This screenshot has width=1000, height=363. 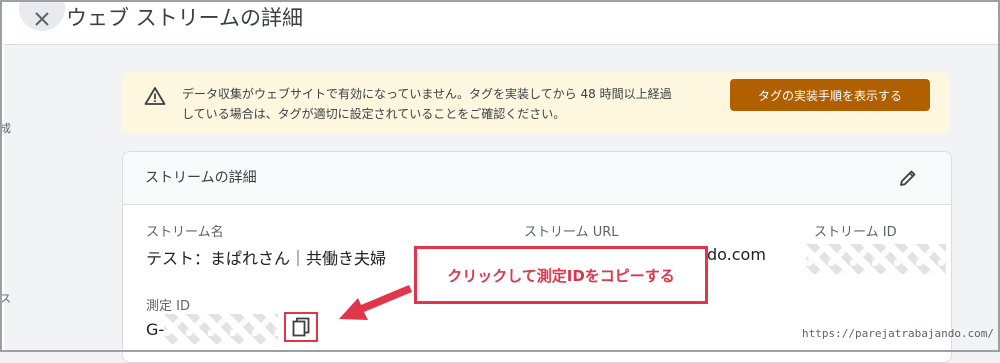 What do you see at coordinates (898, 333) in the screenshot?
I see `watermark-url: https://parejatrabajando.com/` at bounding box center [898, 333].